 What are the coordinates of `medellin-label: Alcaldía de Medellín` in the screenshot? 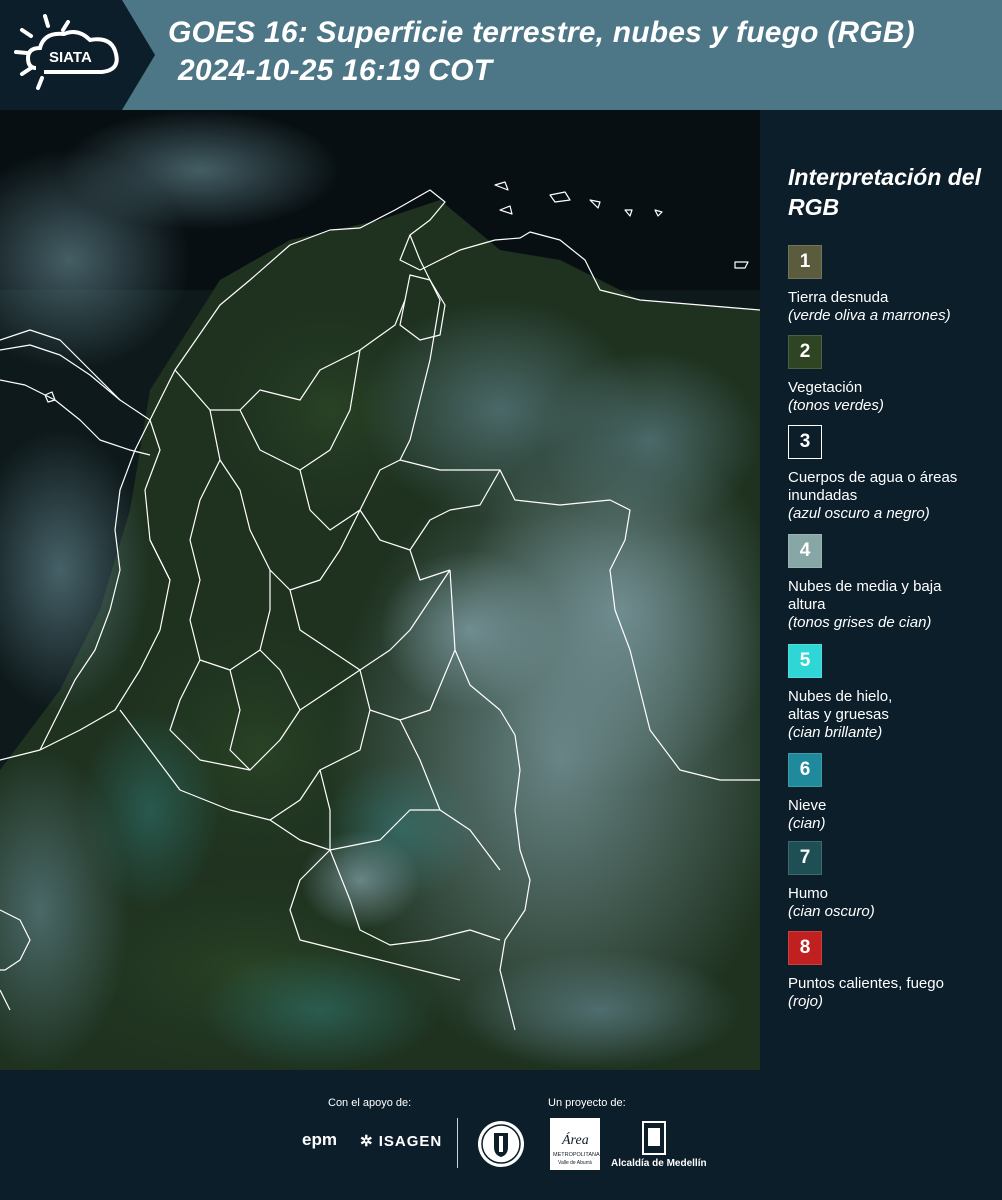 It's located at (659, 1163).